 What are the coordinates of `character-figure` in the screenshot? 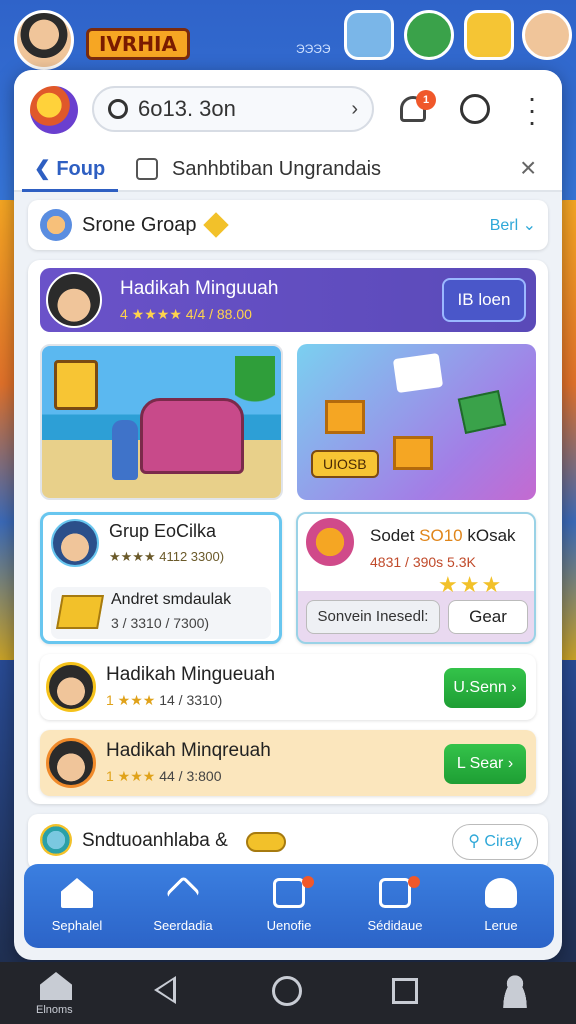 It's located at (125, 450).